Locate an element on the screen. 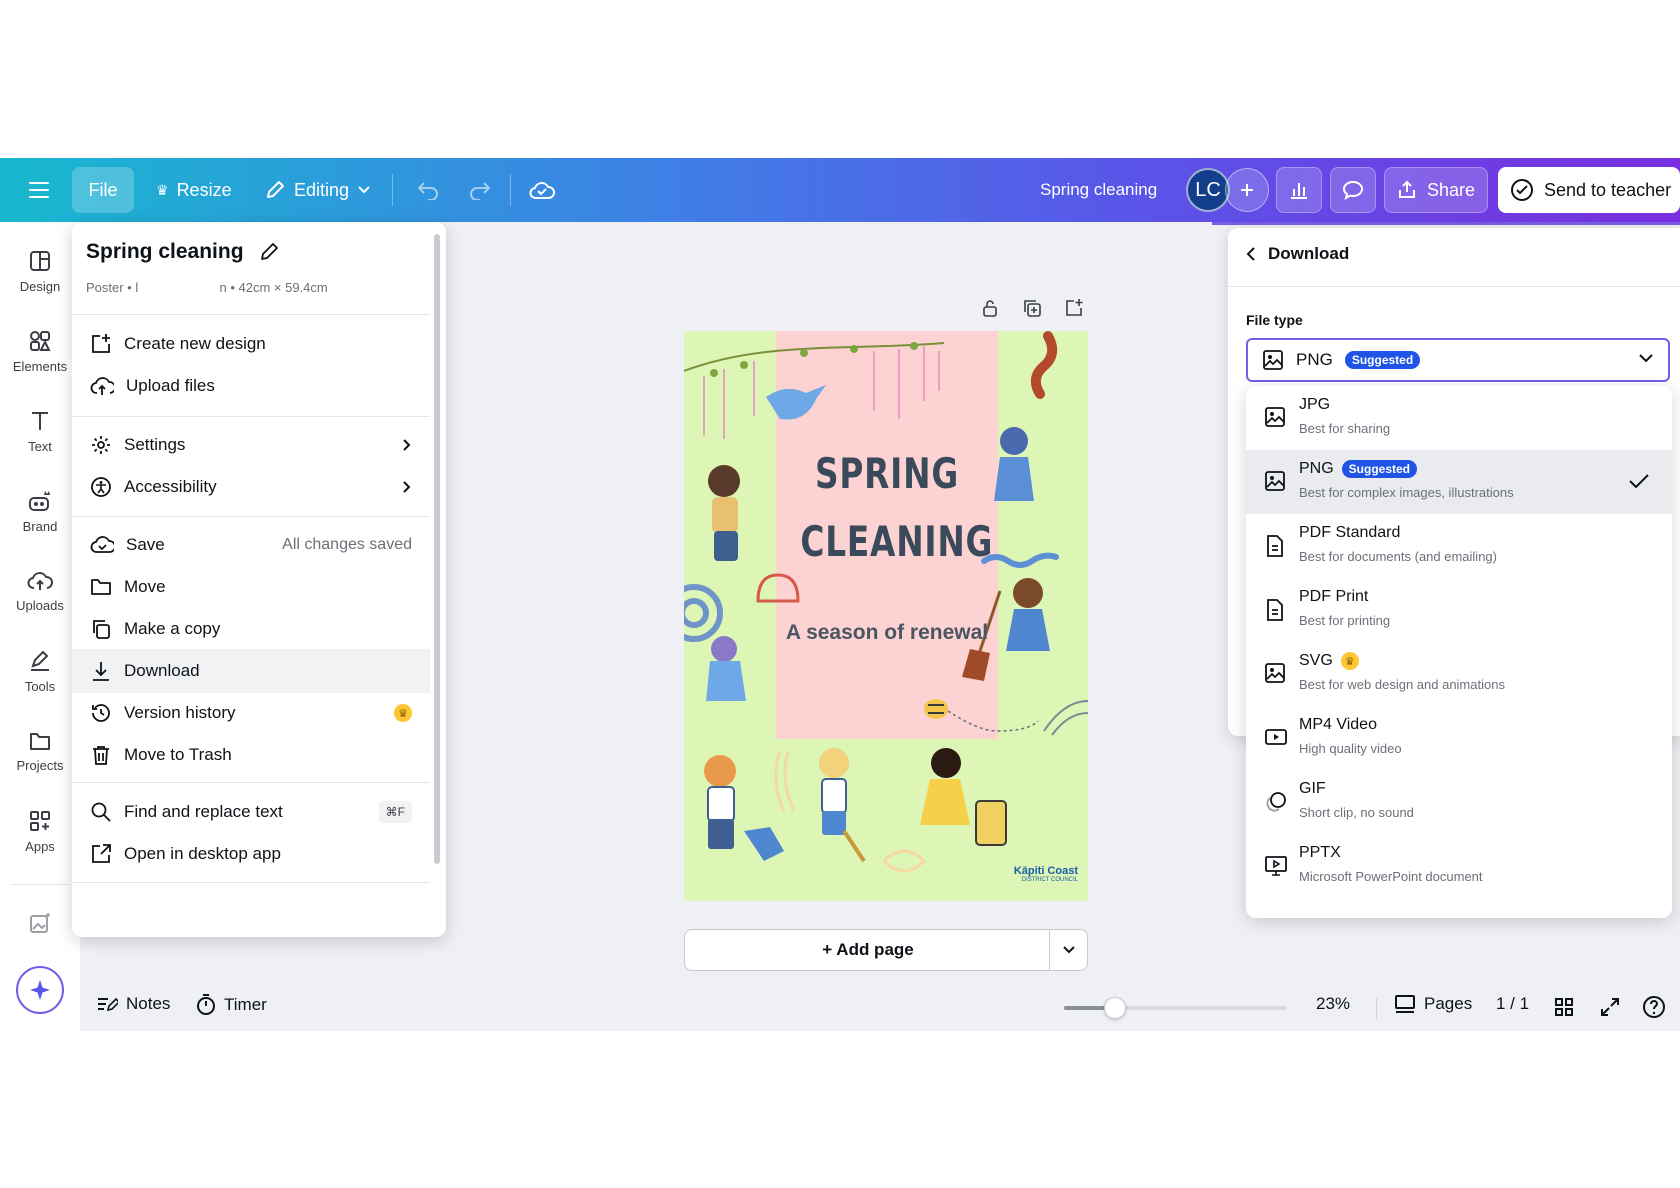 The height and width of the screenshot is (1188, 1680). help-button is located at coordinates (1654, 1007).